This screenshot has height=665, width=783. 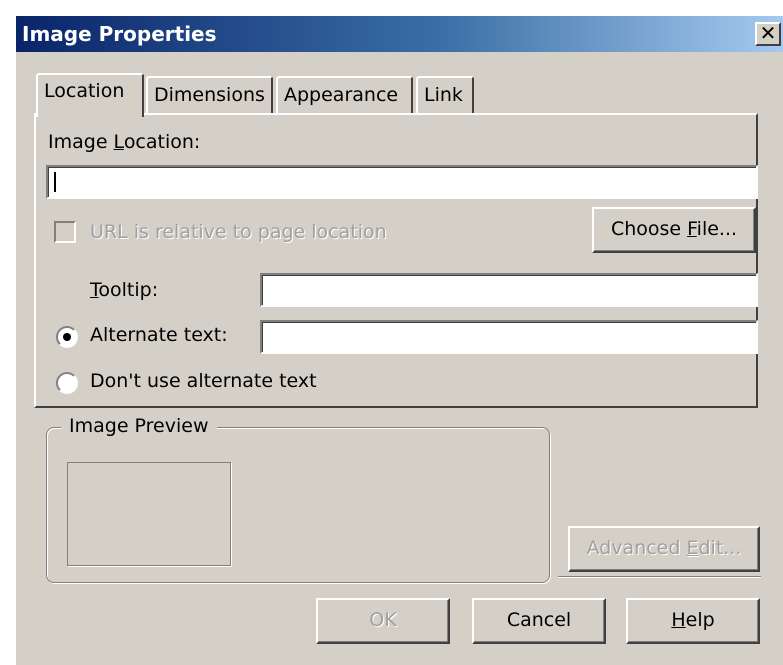 I want to click on alternate-text-input, so click(x=509, y=337).